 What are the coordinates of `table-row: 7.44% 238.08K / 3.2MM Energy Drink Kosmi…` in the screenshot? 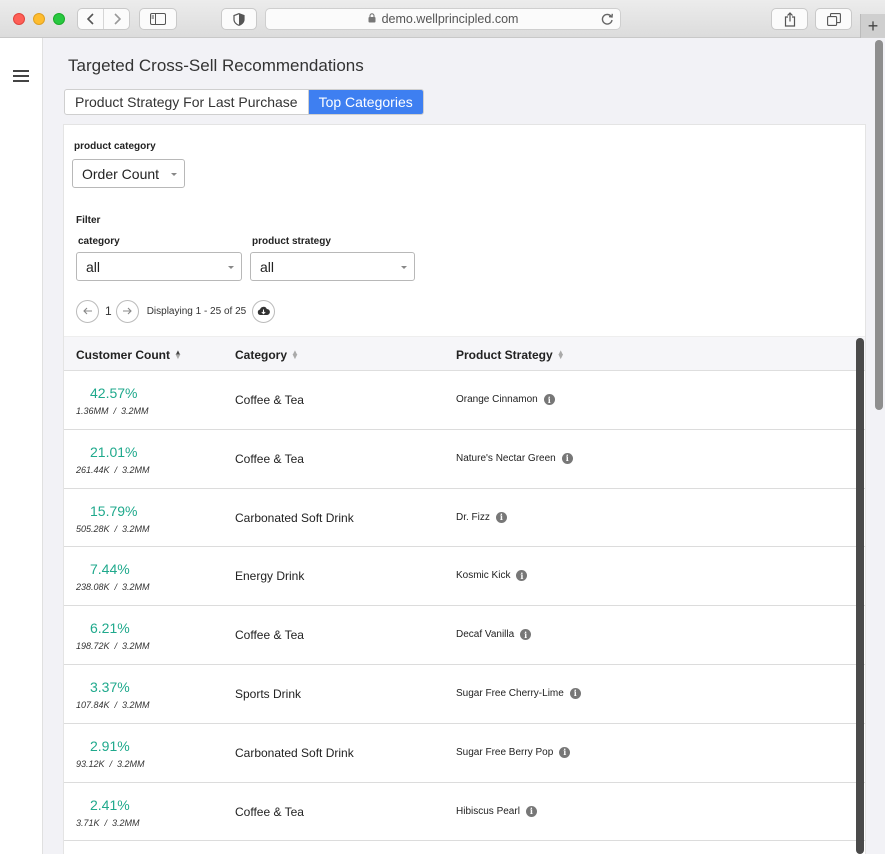 It's located at (464, 577).